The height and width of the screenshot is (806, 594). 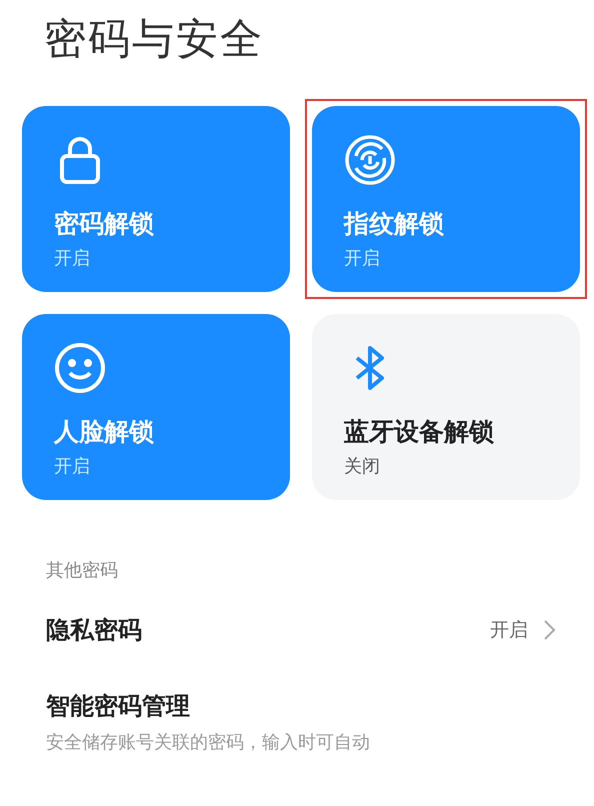 I want to click on unlock-tile: 蓝牙设备解锁 关闭, so click(x=446, y=407).